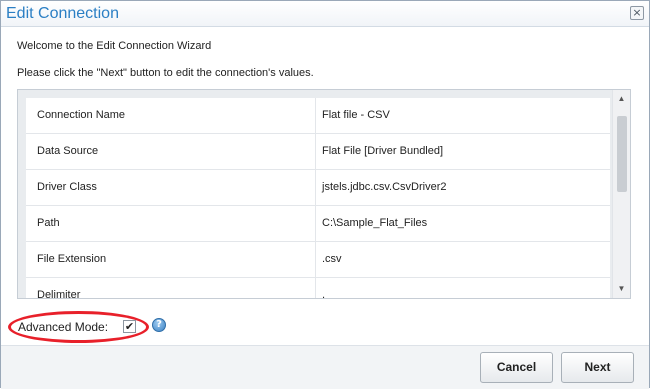 The width and height of the screenshot is (650, 389). Describe the element at coordinates (637, 13) in the screenshot. I see `close-icon: ×` at that location.